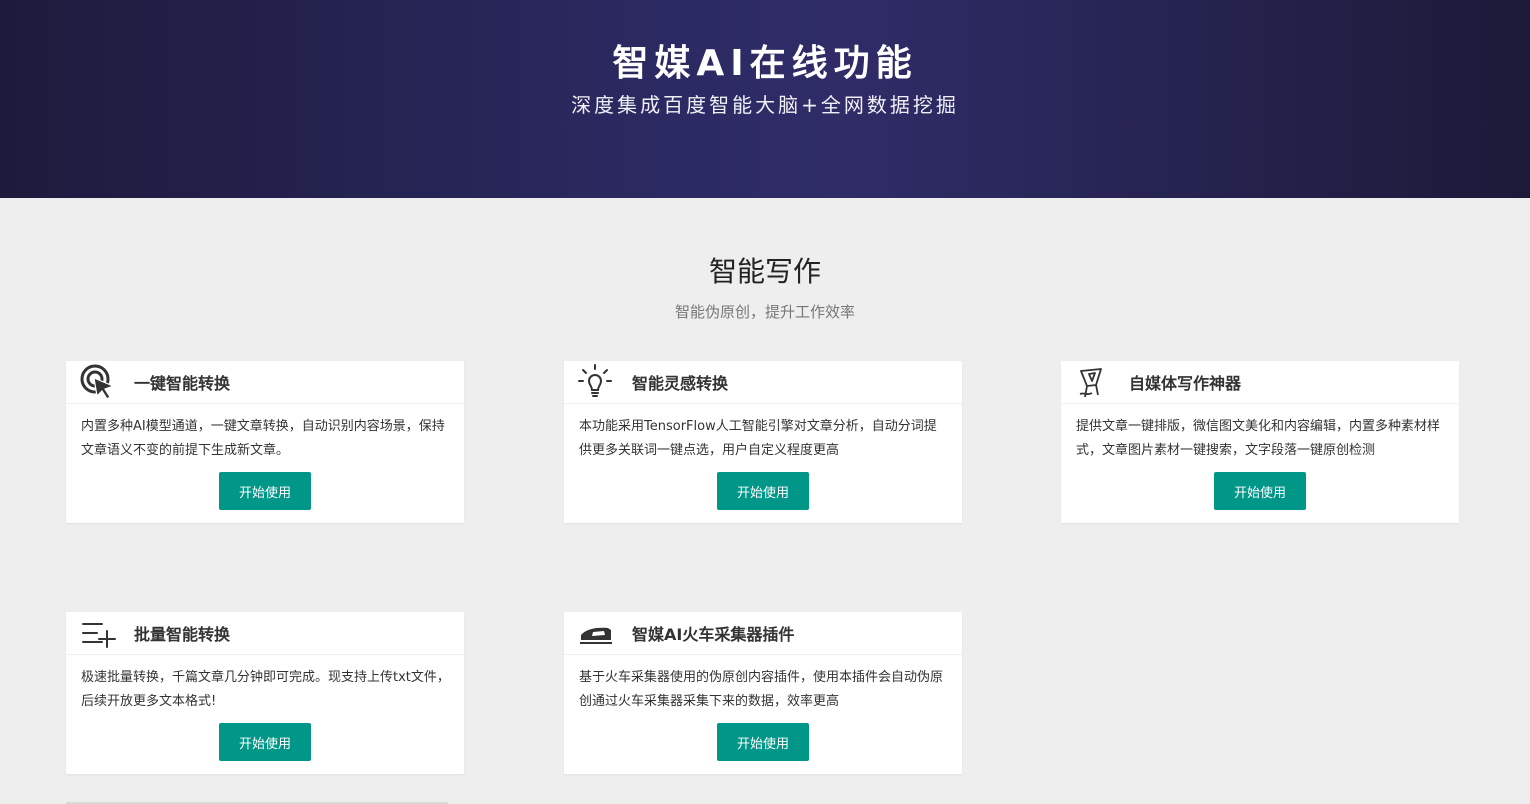 This screenshot has width=1530, height=804. Describe the element at coordinates (1185, 383) in the screenshot. I see `card-title: 自媒体写作神器` at that location.